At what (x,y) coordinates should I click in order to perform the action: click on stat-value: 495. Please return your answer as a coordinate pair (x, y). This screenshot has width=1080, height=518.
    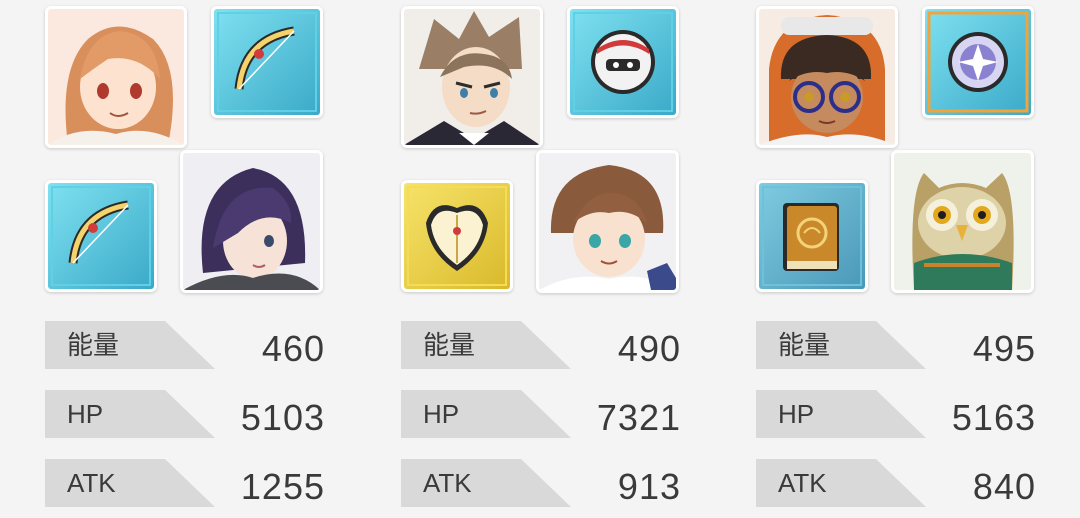
    Looking at the image, I should click on (1004, 348).